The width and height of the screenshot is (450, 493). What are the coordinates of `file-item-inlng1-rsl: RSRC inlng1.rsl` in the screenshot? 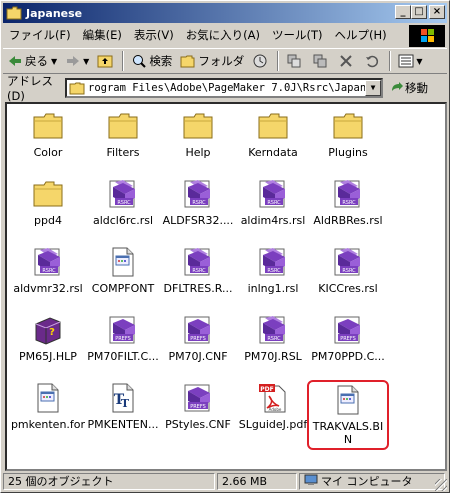 It's located at (273, 270).